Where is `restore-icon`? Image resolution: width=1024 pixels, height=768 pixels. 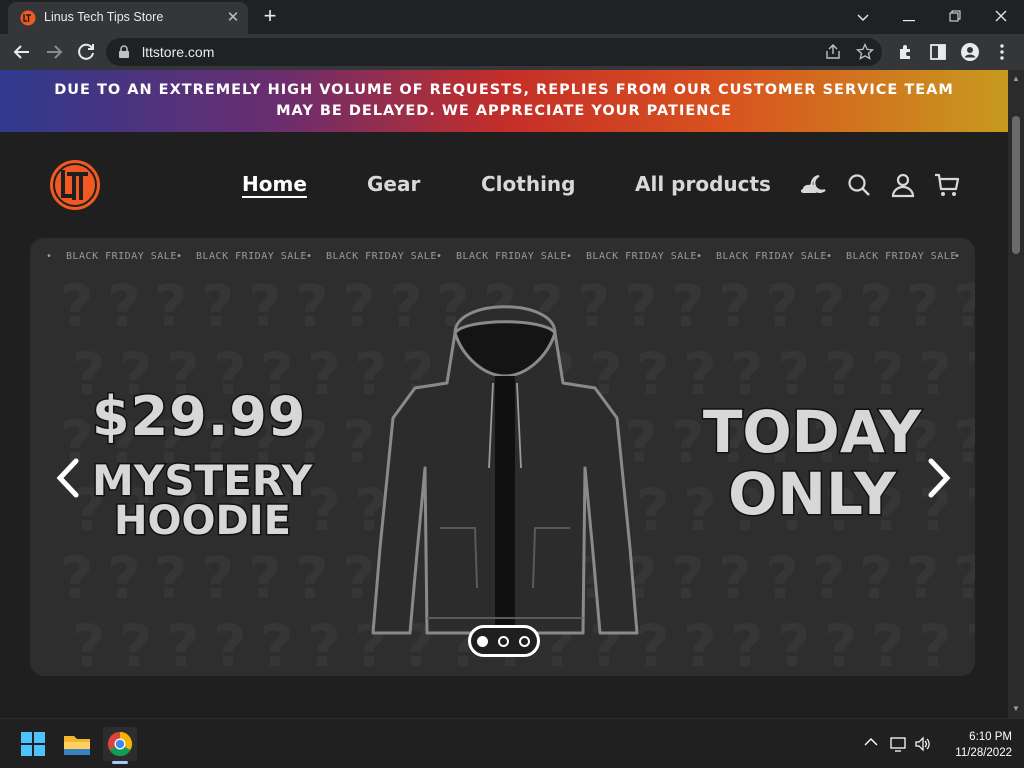 restore-icon is located at coordinates (955, 17).